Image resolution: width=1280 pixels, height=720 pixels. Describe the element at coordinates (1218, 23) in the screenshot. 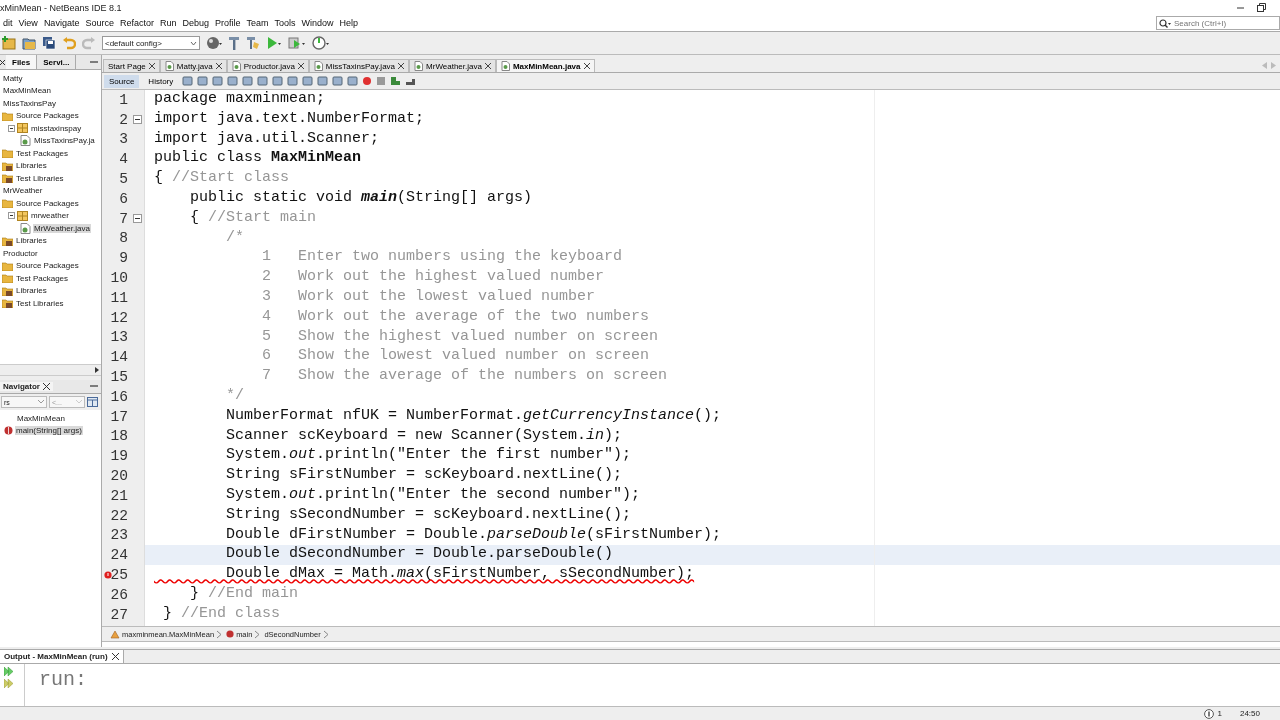

I see `search-box: Search (Ctrl+I)` at that location.